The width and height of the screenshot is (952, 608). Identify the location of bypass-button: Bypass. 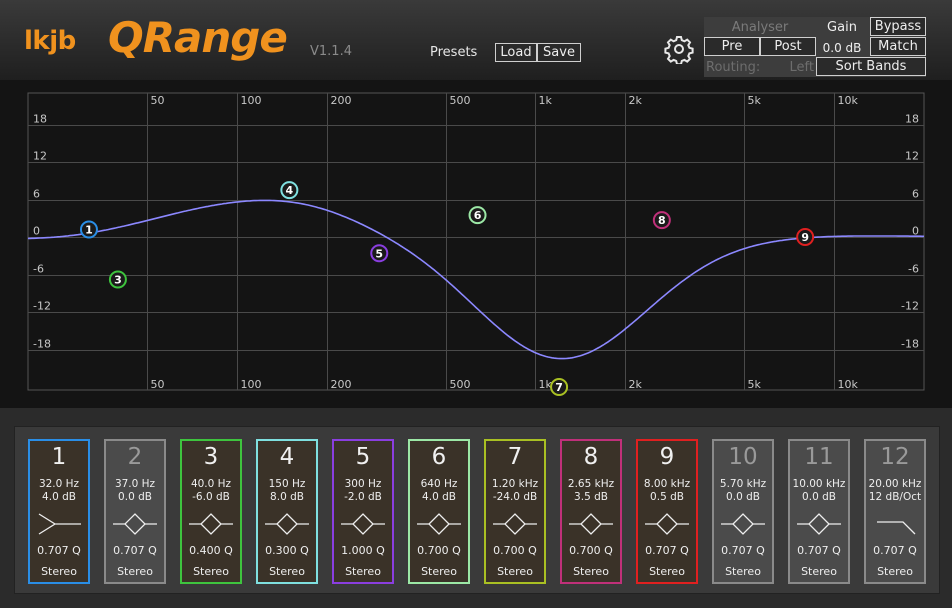
(898, 26).